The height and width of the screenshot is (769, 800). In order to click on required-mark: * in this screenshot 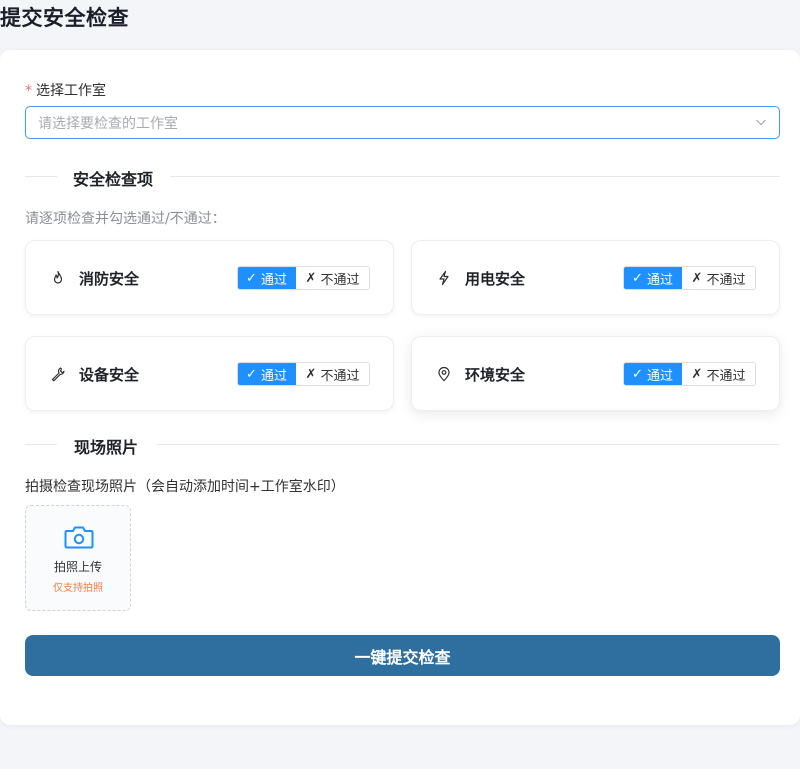, I will do `click(28, 91)`.